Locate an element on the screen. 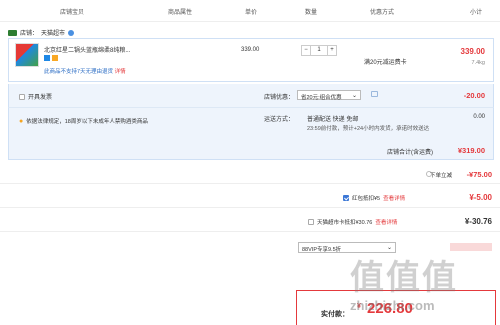 The image size is (500, 325). red-packet-row: 红包抵扣¥5 查看详情 ¥-5.00 is located at coordinates (250, 199).